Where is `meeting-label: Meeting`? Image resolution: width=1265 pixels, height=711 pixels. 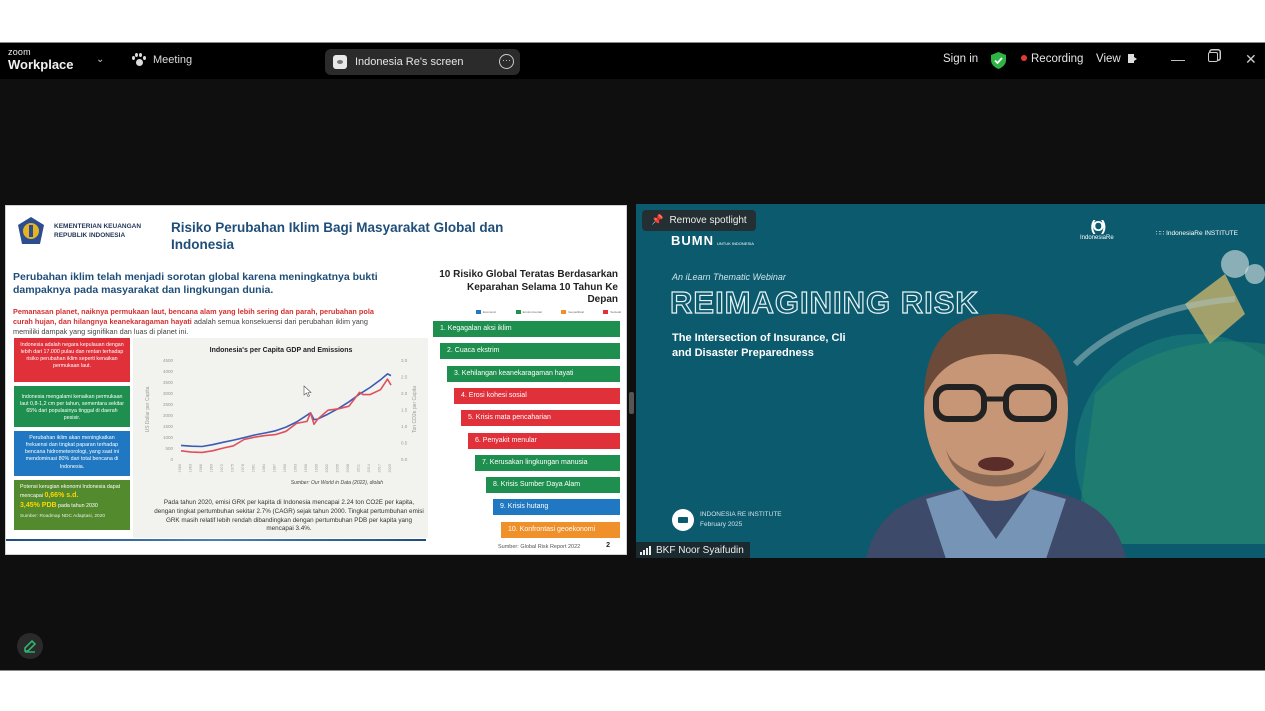 meeting-label: Meeting is located at coordinates (173, 60).